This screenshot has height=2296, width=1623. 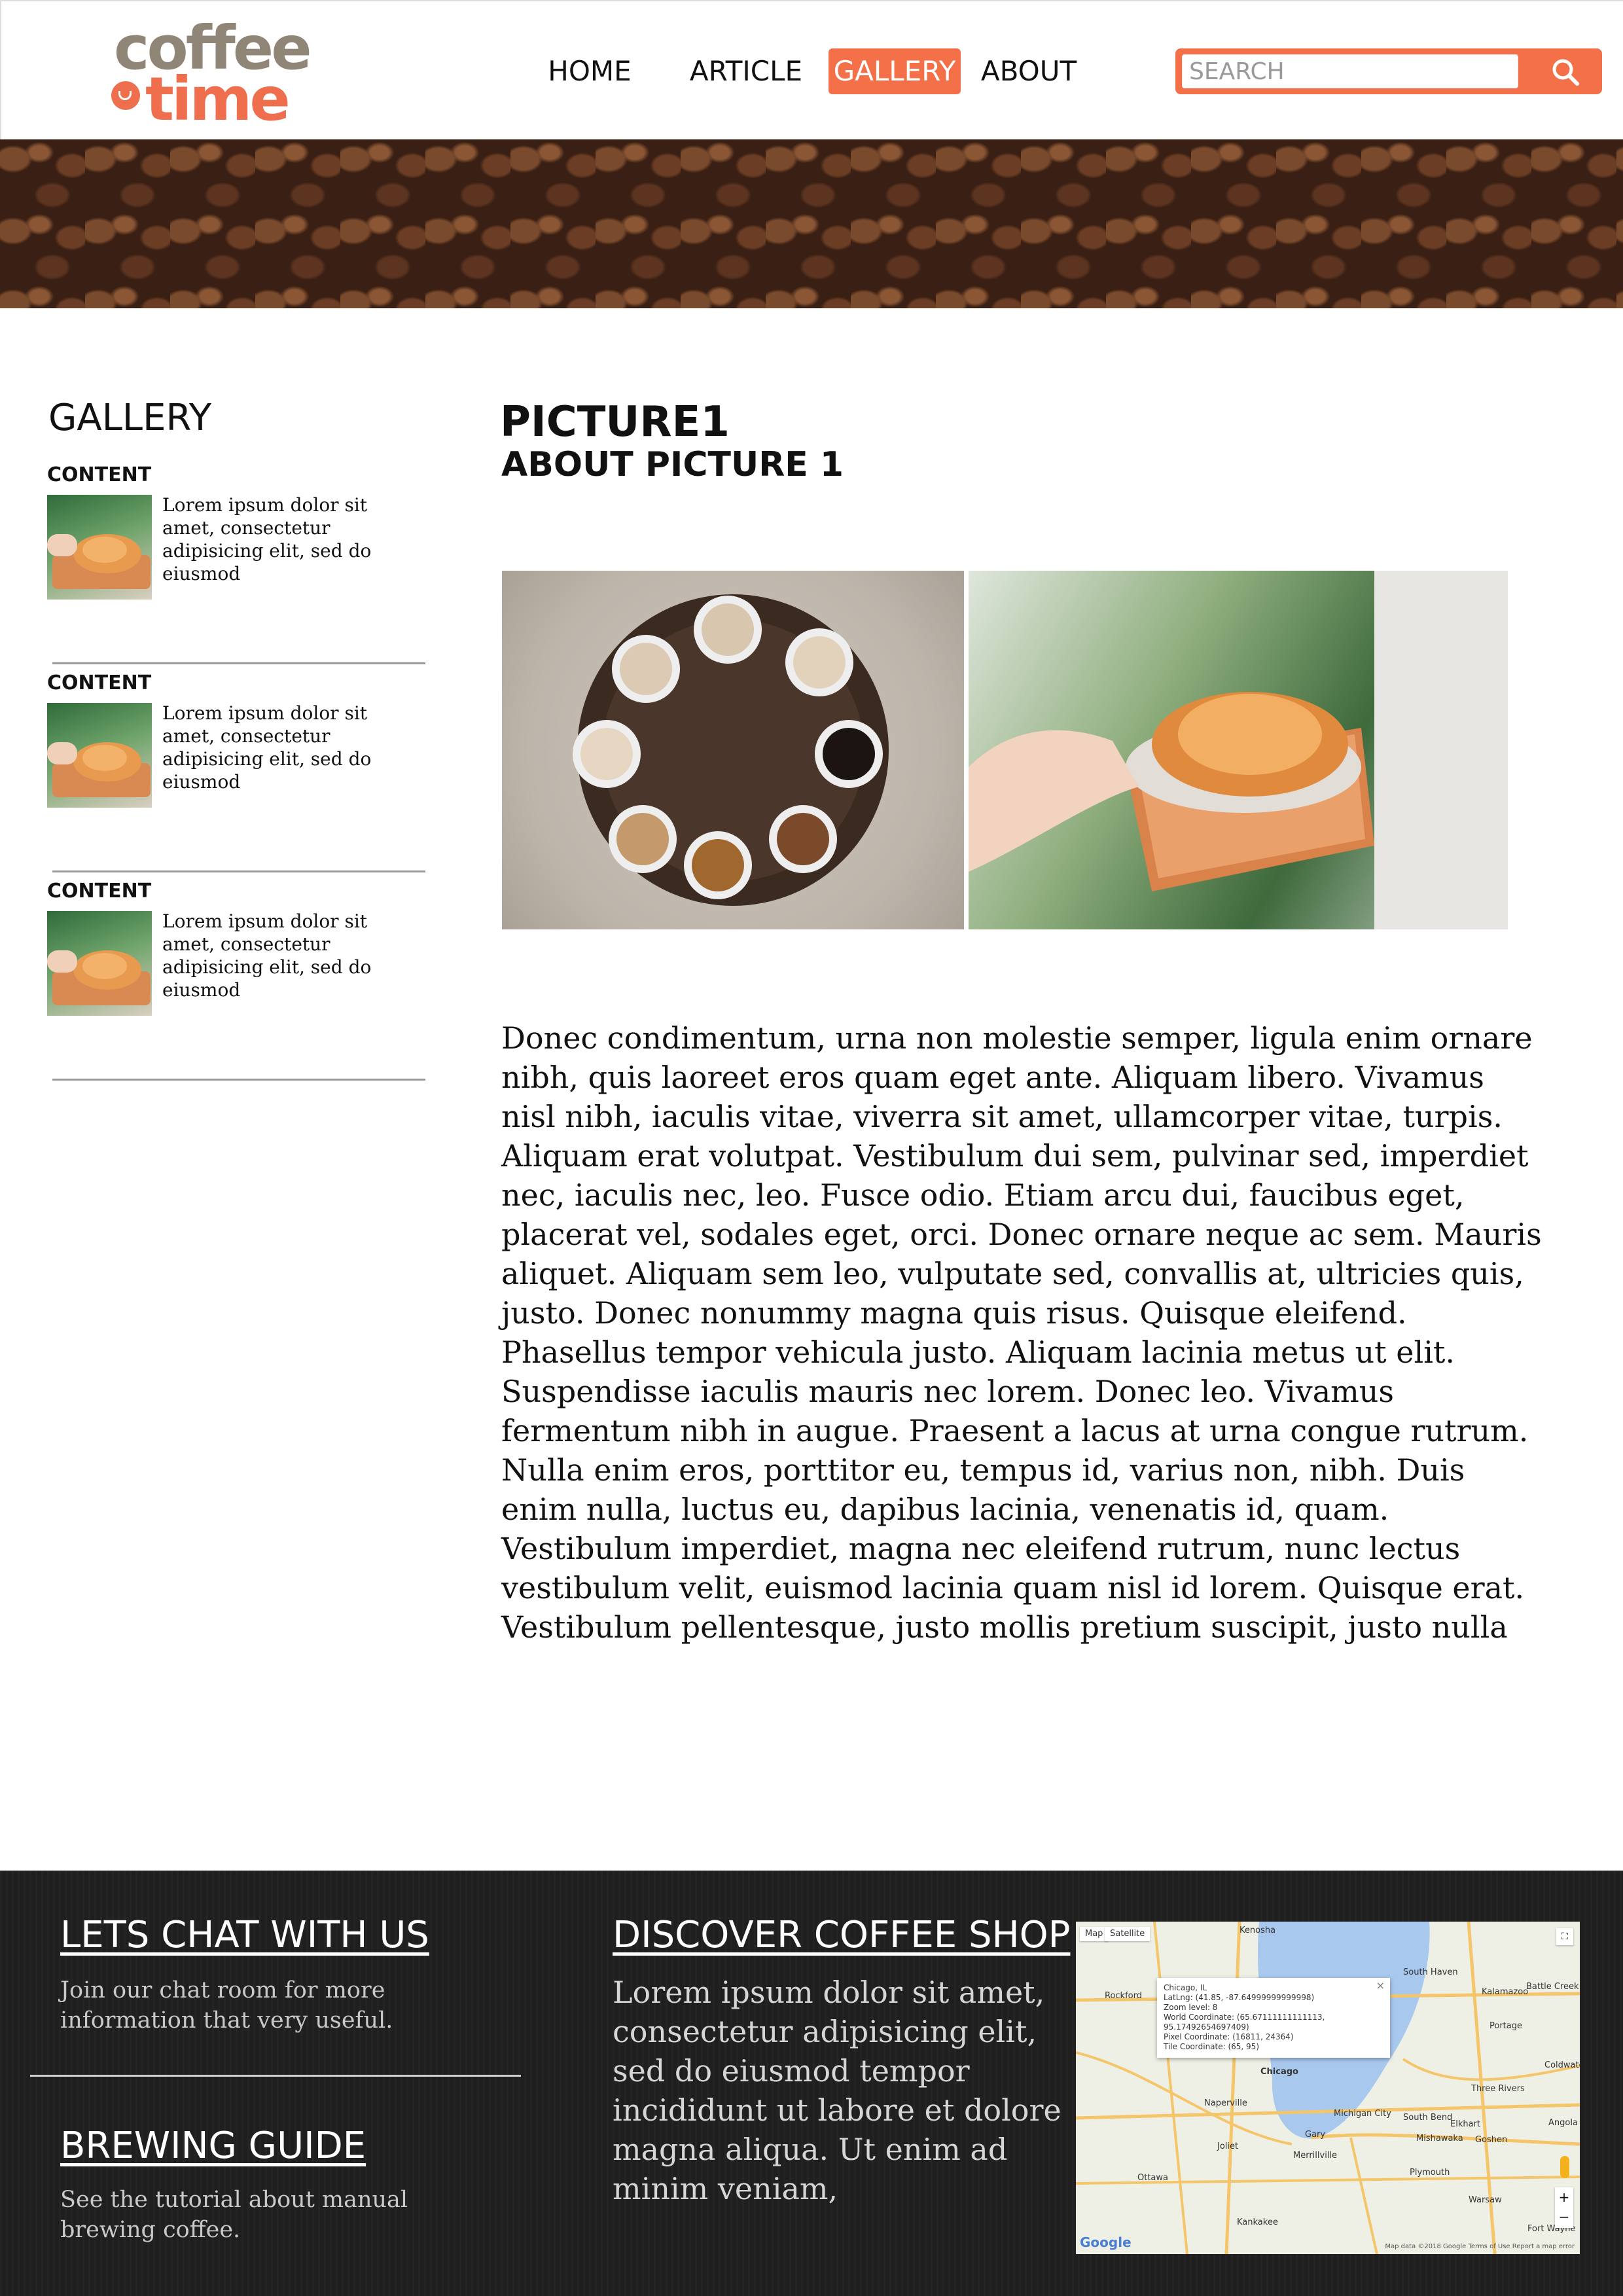 I want to click on map-city-label: Goshen, so click(x=1492, y=2140).